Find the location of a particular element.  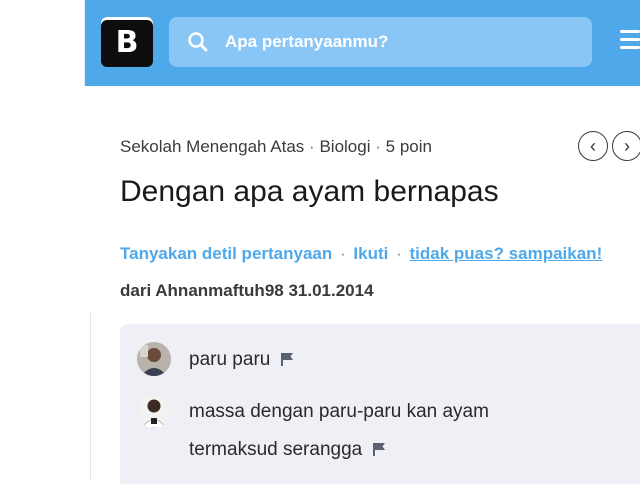

follow-link: Ikuti is located at coordinates (370, 253).